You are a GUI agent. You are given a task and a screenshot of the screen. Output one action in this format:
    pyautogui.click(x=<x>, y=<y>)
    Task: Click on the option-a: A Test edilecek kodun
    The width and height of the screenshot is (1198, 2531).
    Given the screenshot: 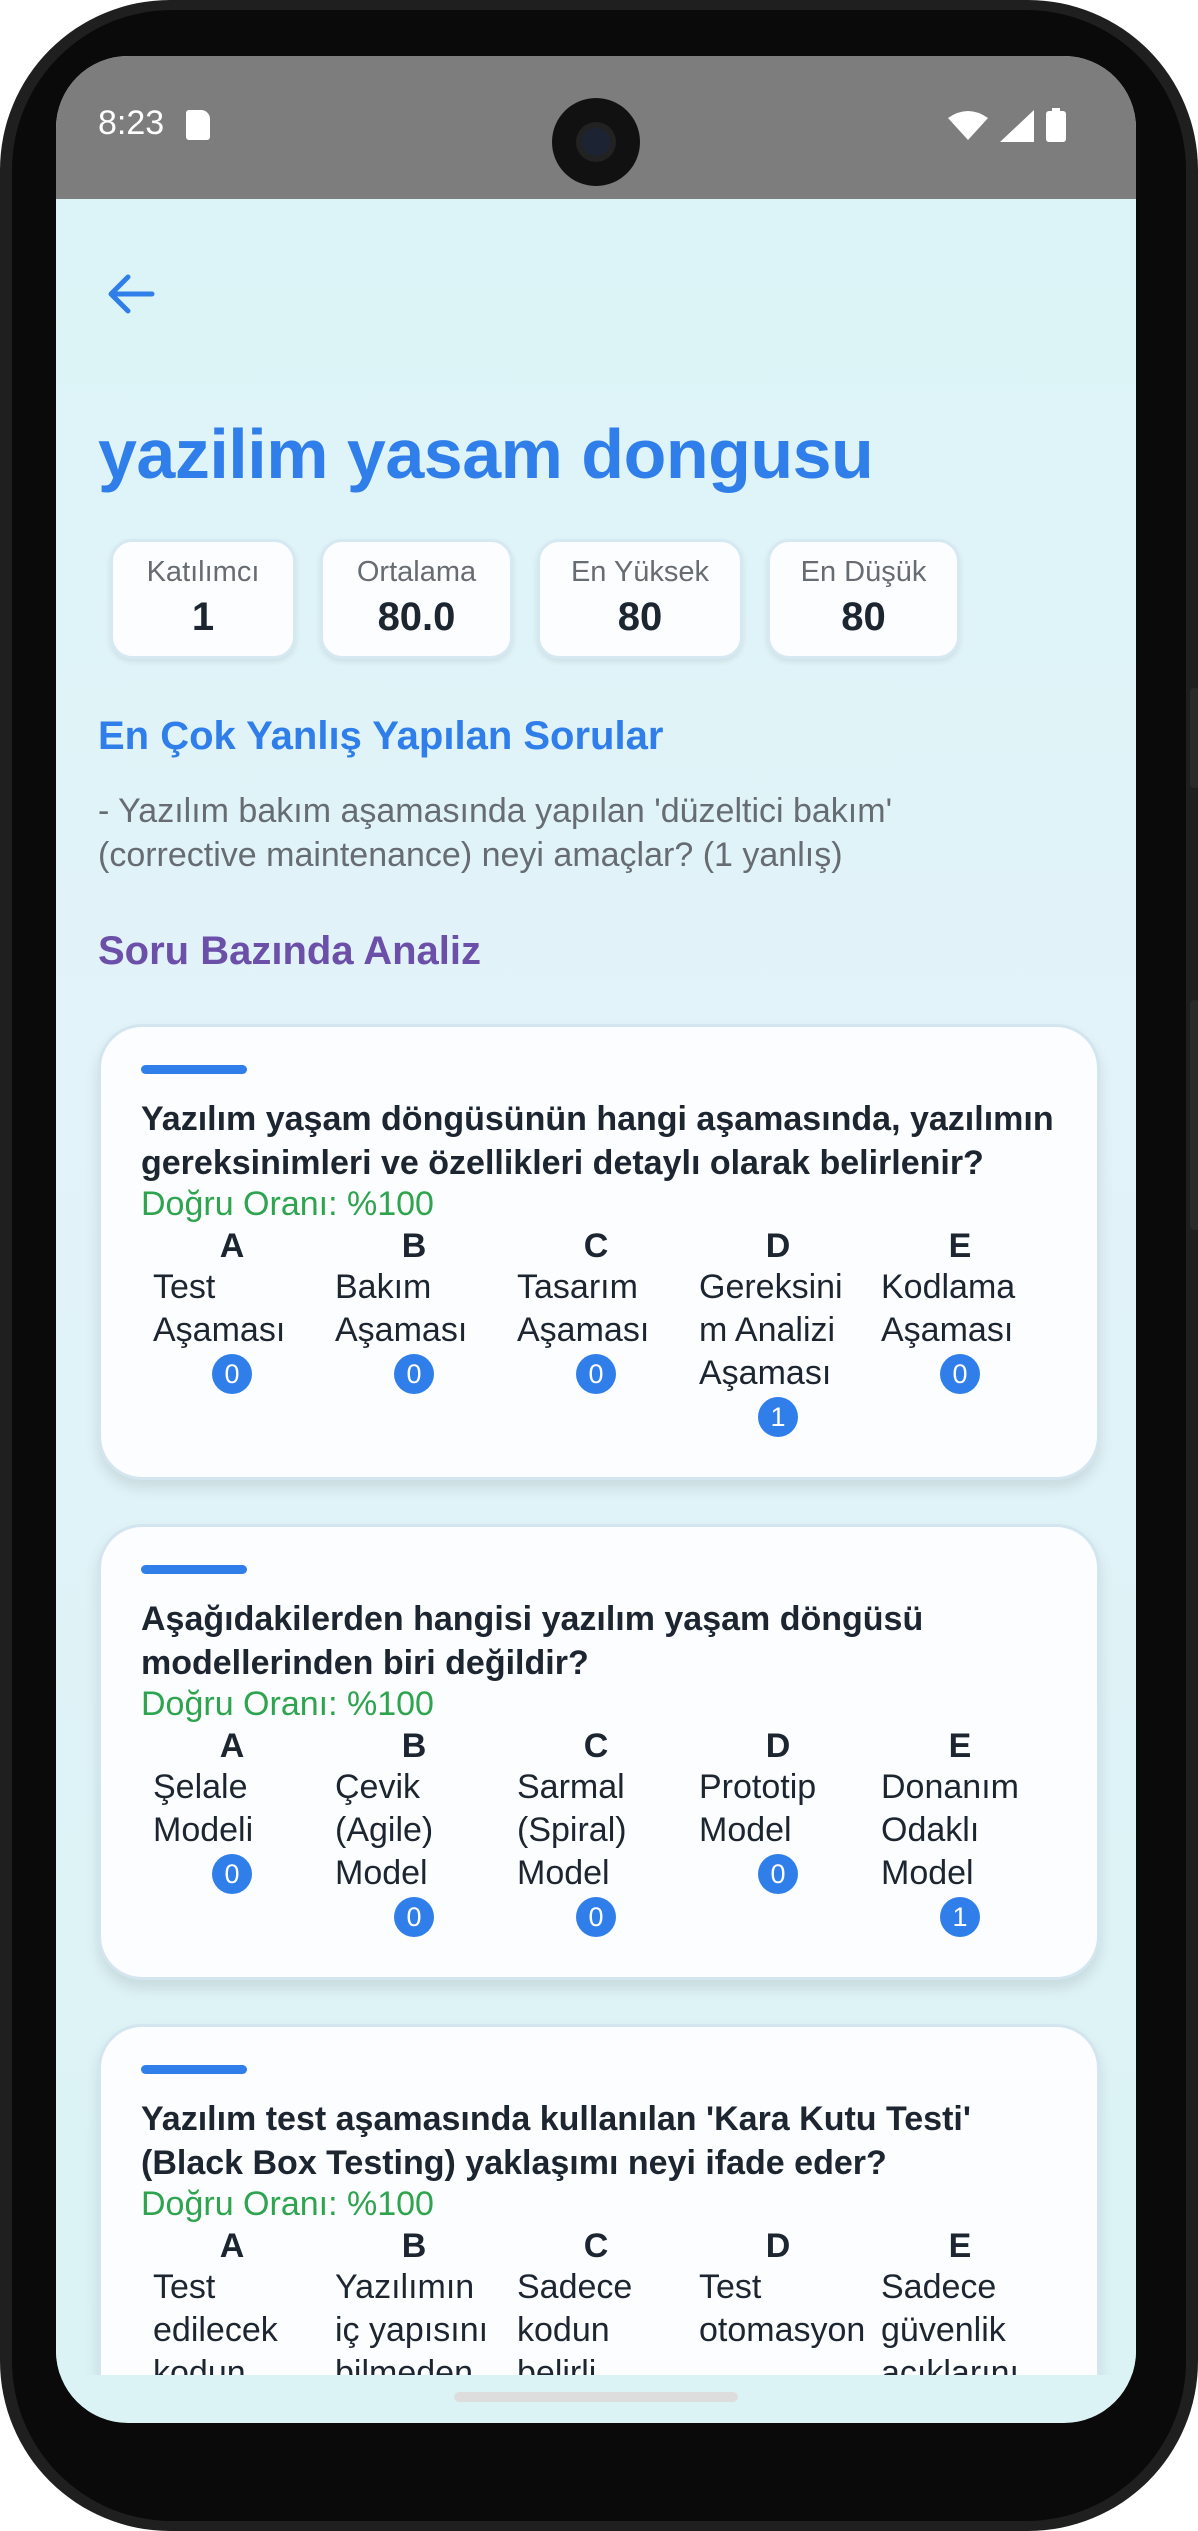 What is the action you would take?
    pyautogui.click(x=232, y=2301)
    